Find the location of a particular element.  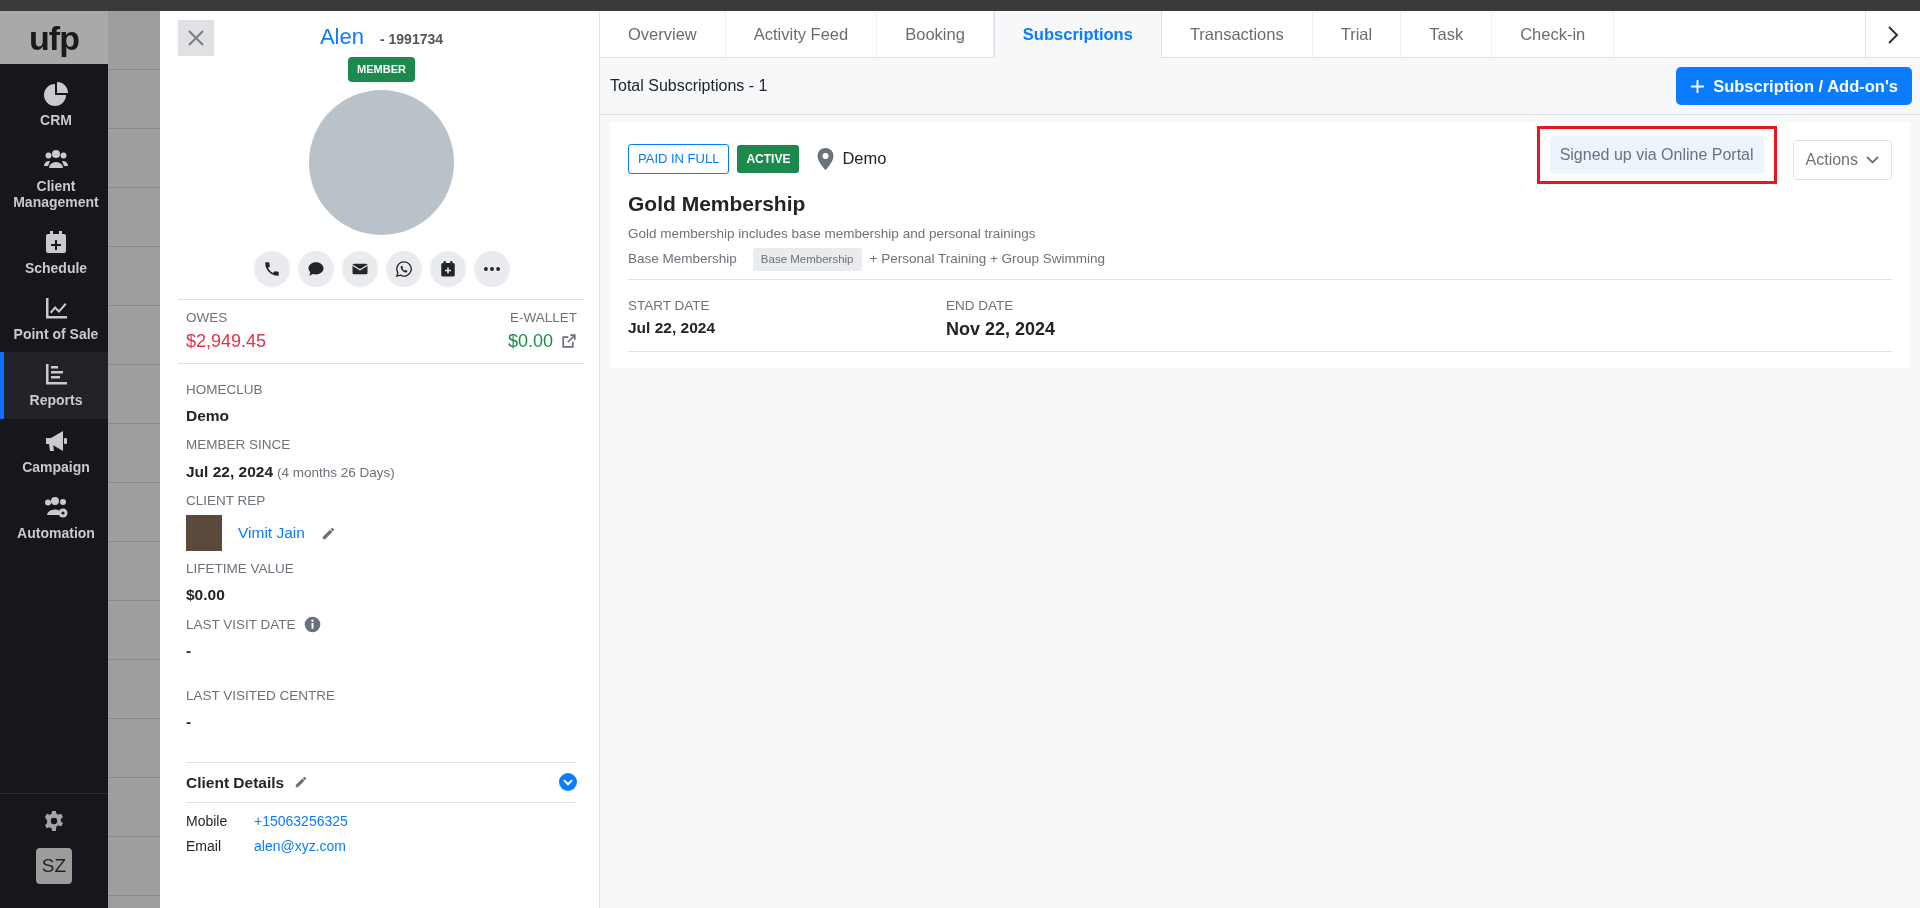

client-id: - 1991734 is located at coordinates (412, 39).